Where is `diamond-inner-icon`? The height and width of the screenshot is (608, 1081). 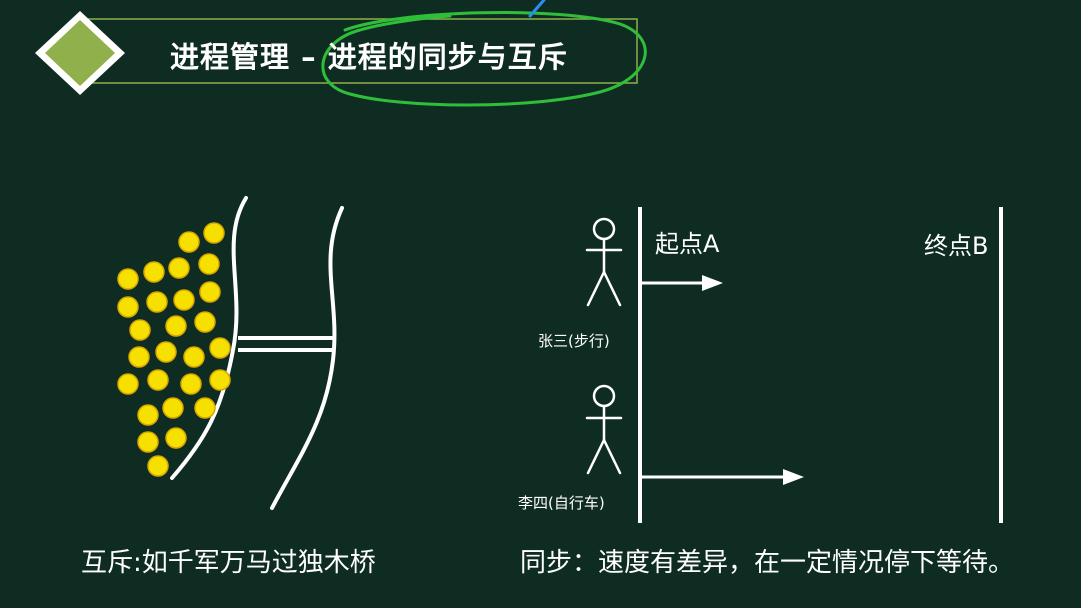 diamond-inner-icon is located at coordinates (80, 53).